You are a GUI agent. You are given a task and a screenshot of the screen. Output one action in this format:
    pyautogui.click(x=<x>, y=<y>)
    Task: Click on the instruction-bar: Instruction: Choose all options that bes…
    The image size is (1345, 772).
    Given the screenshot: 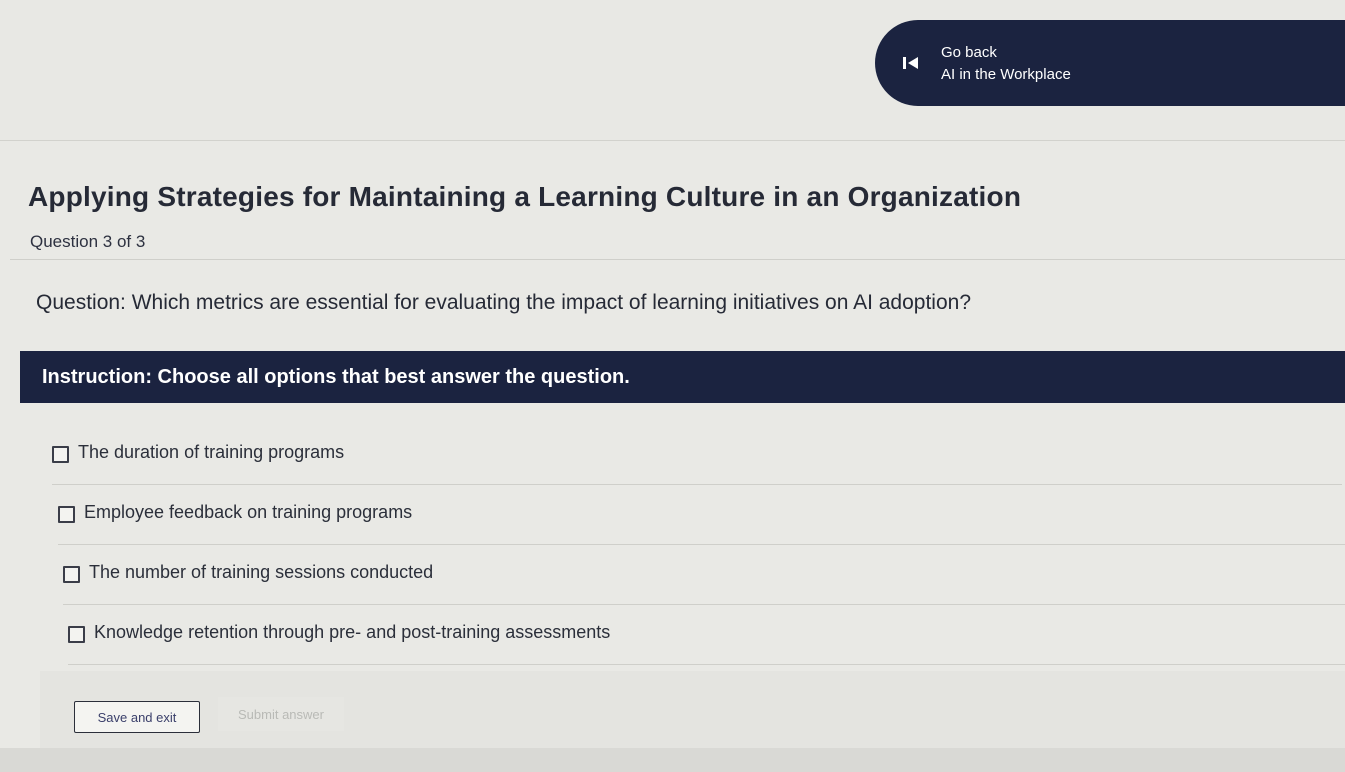 What is the action you would take?
    pyautogui.click(x=682, y=377)
    